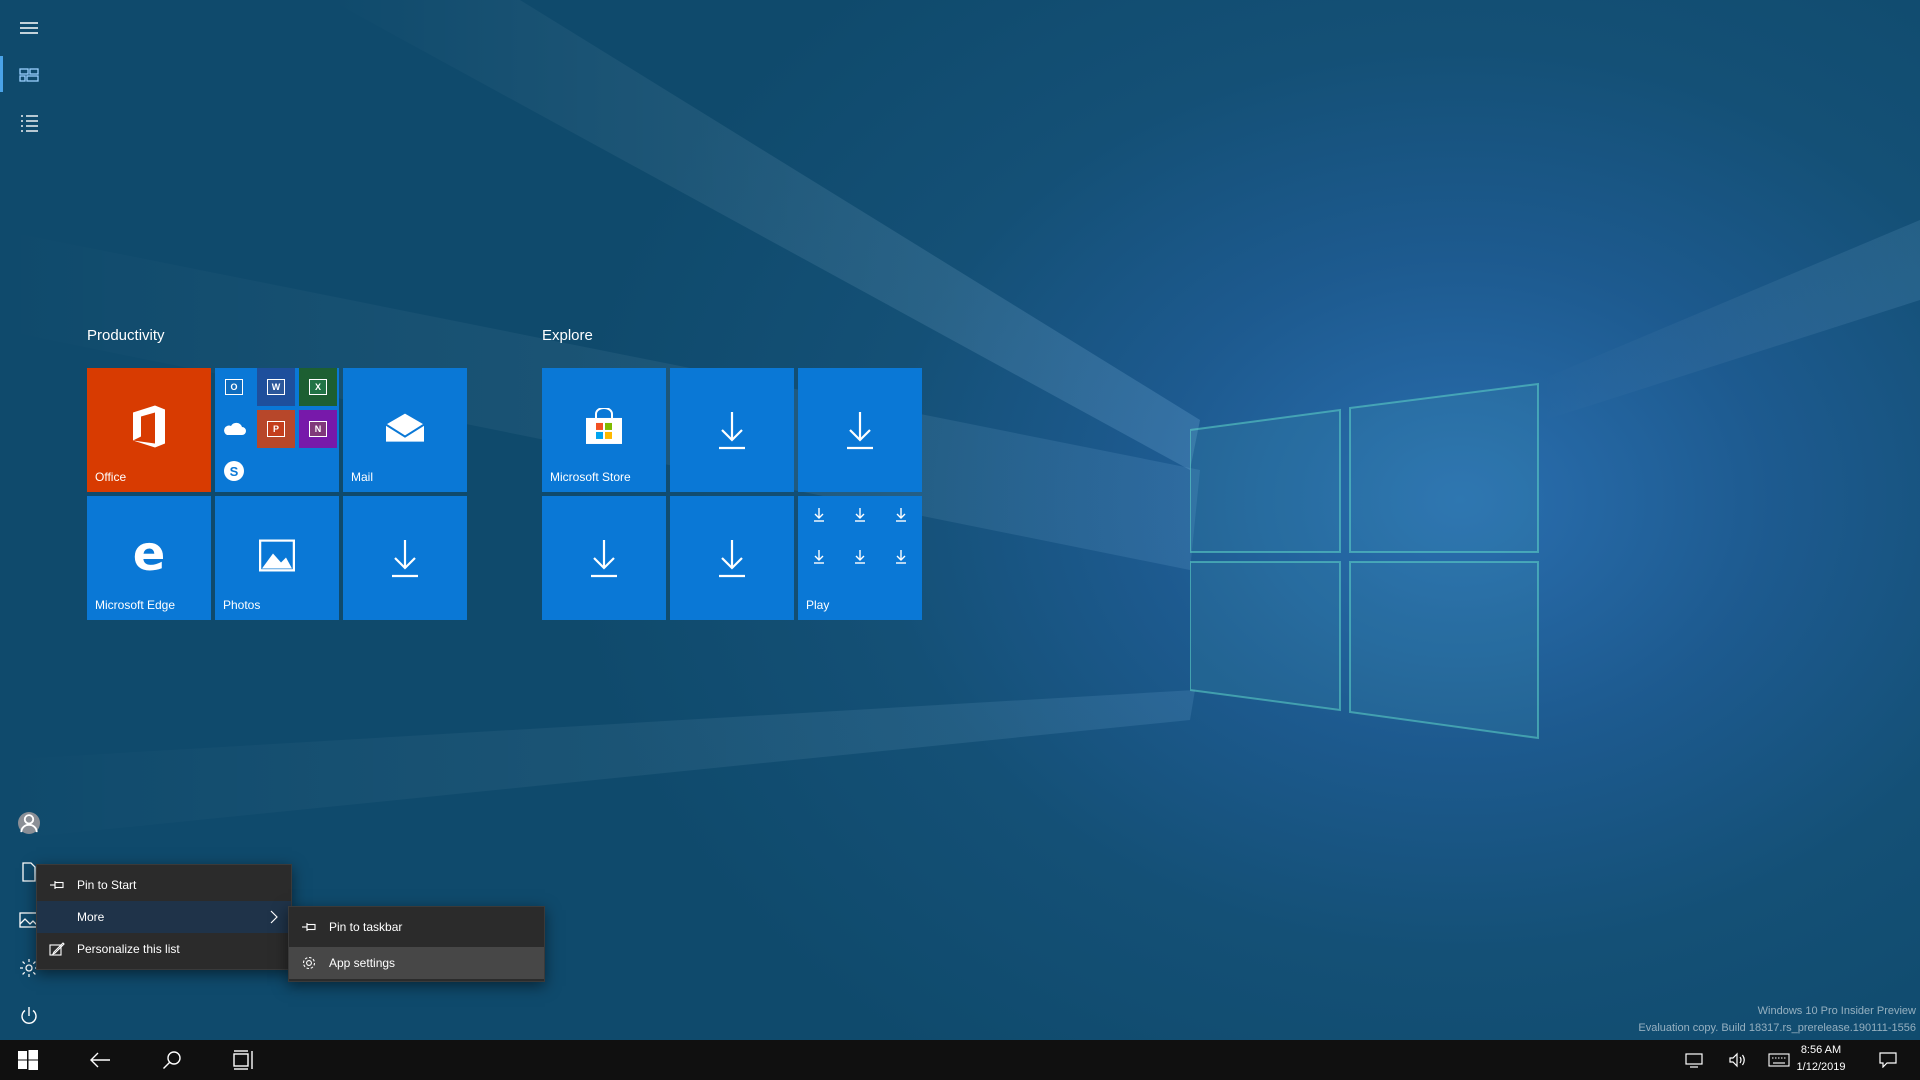  I want to click on network-icon, so click(1694, 1060).